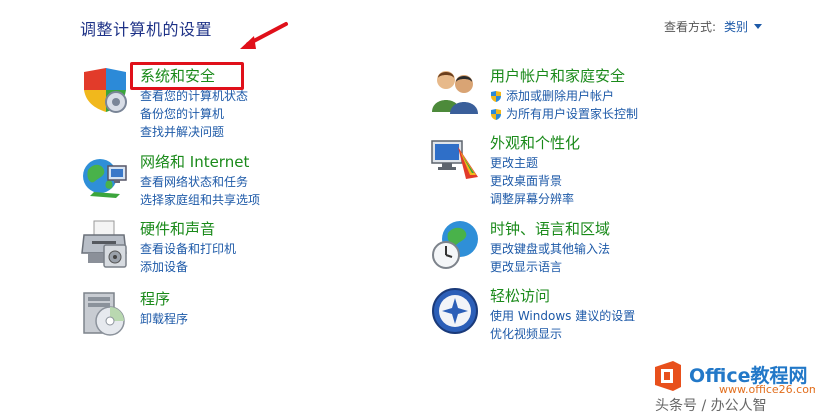 Image resolution: width=815 pixels, height=413 pixels. Describe the element at coordinates (560, 96) in the screenshot. I see `link-add-remove-accounts-label: 添加或删除用户帐户` at that location.